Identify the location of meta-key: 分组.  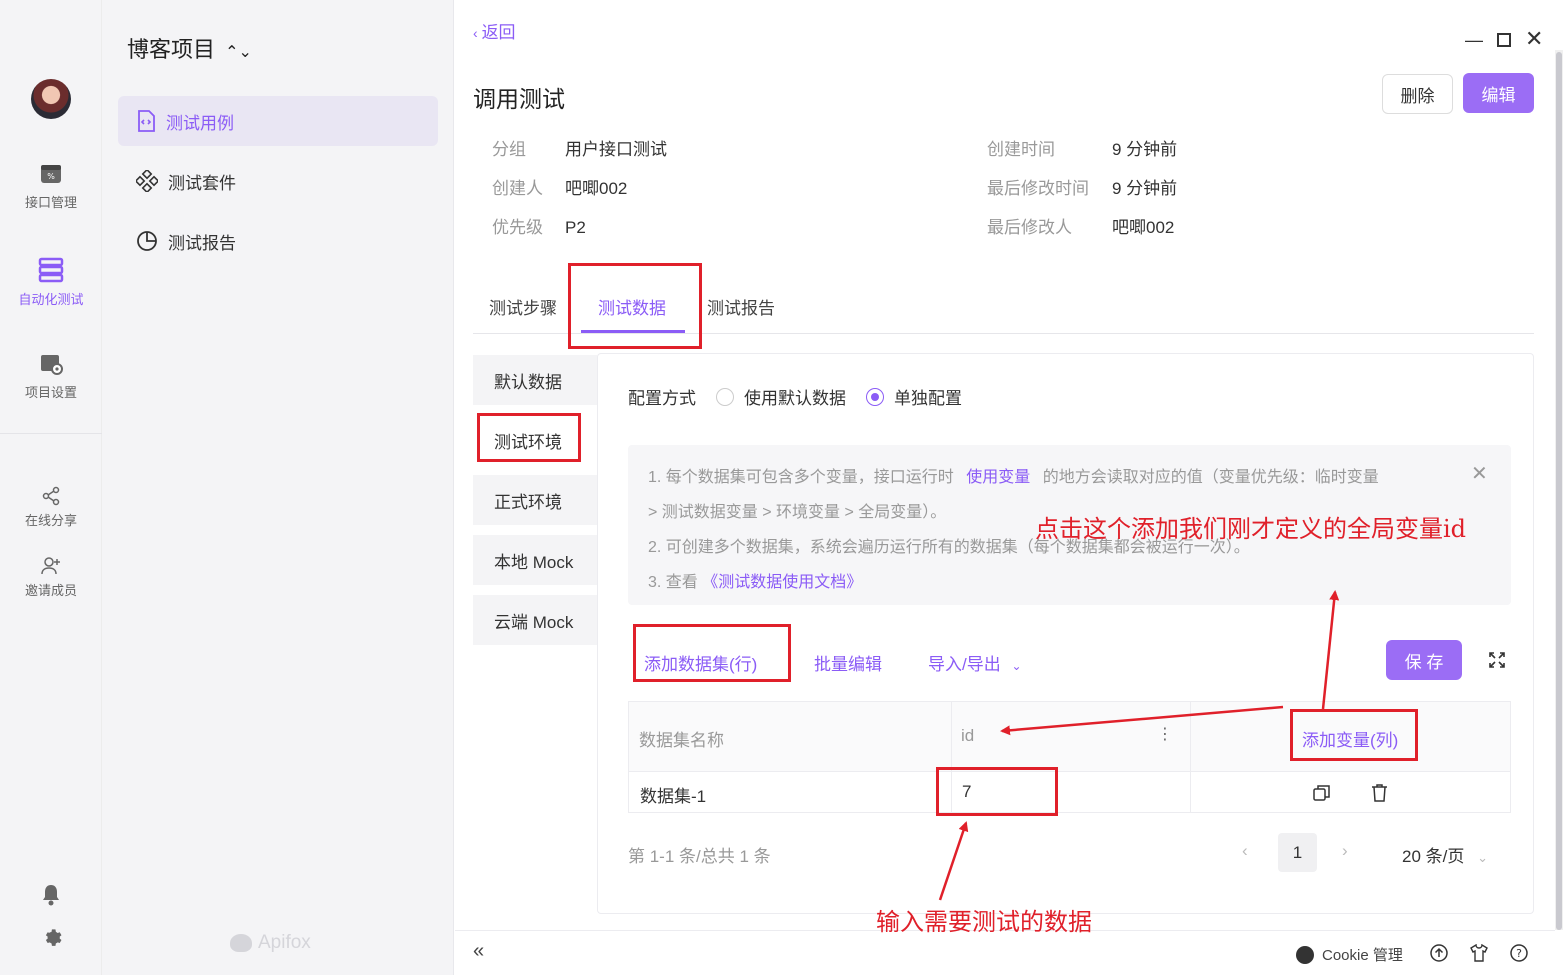
(509, 149).